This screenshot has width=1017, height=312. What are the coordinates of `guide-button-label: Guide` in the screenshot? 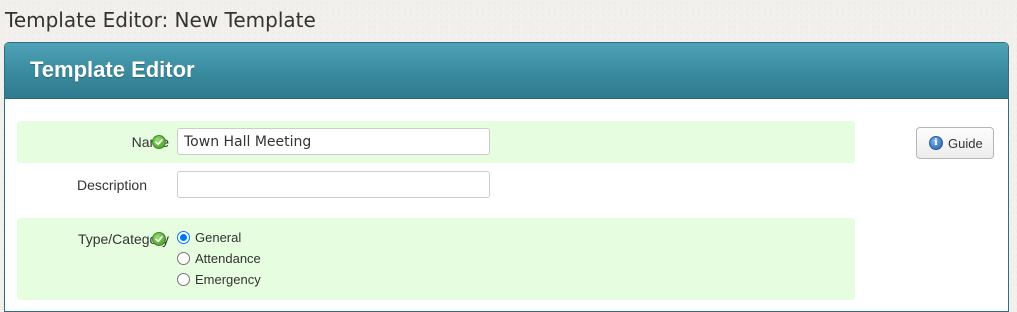 It's located at (965, 143).